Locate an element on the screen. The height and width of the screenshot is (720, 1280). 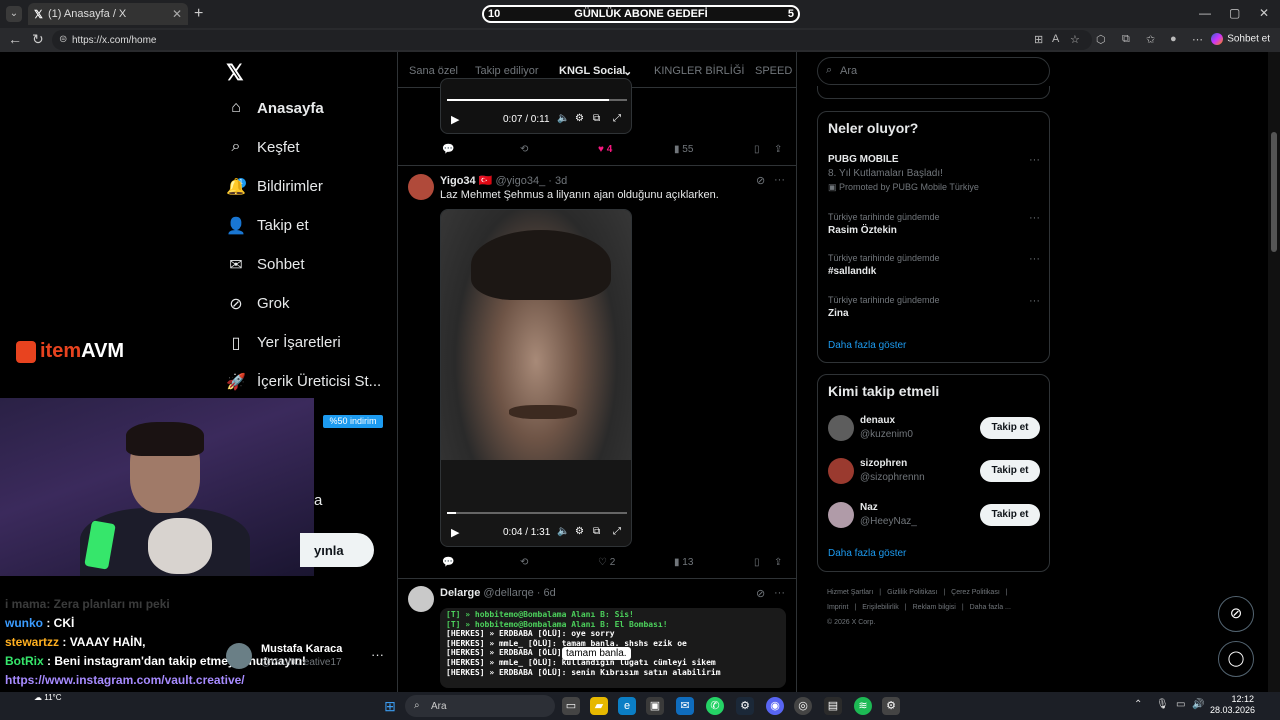
start-icon: ⊞ is located at coordinates (390, 706).